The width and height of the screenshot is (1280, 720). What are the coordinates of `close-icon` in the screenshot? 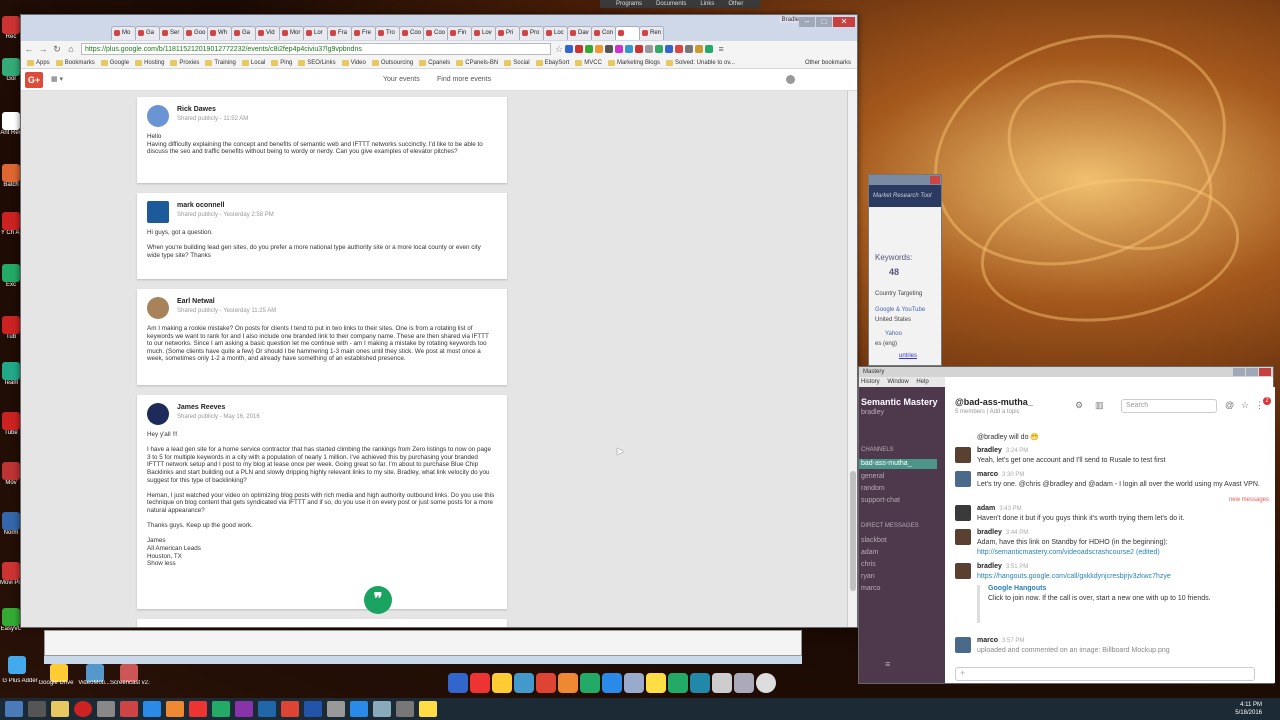 It's located at (935, 180).